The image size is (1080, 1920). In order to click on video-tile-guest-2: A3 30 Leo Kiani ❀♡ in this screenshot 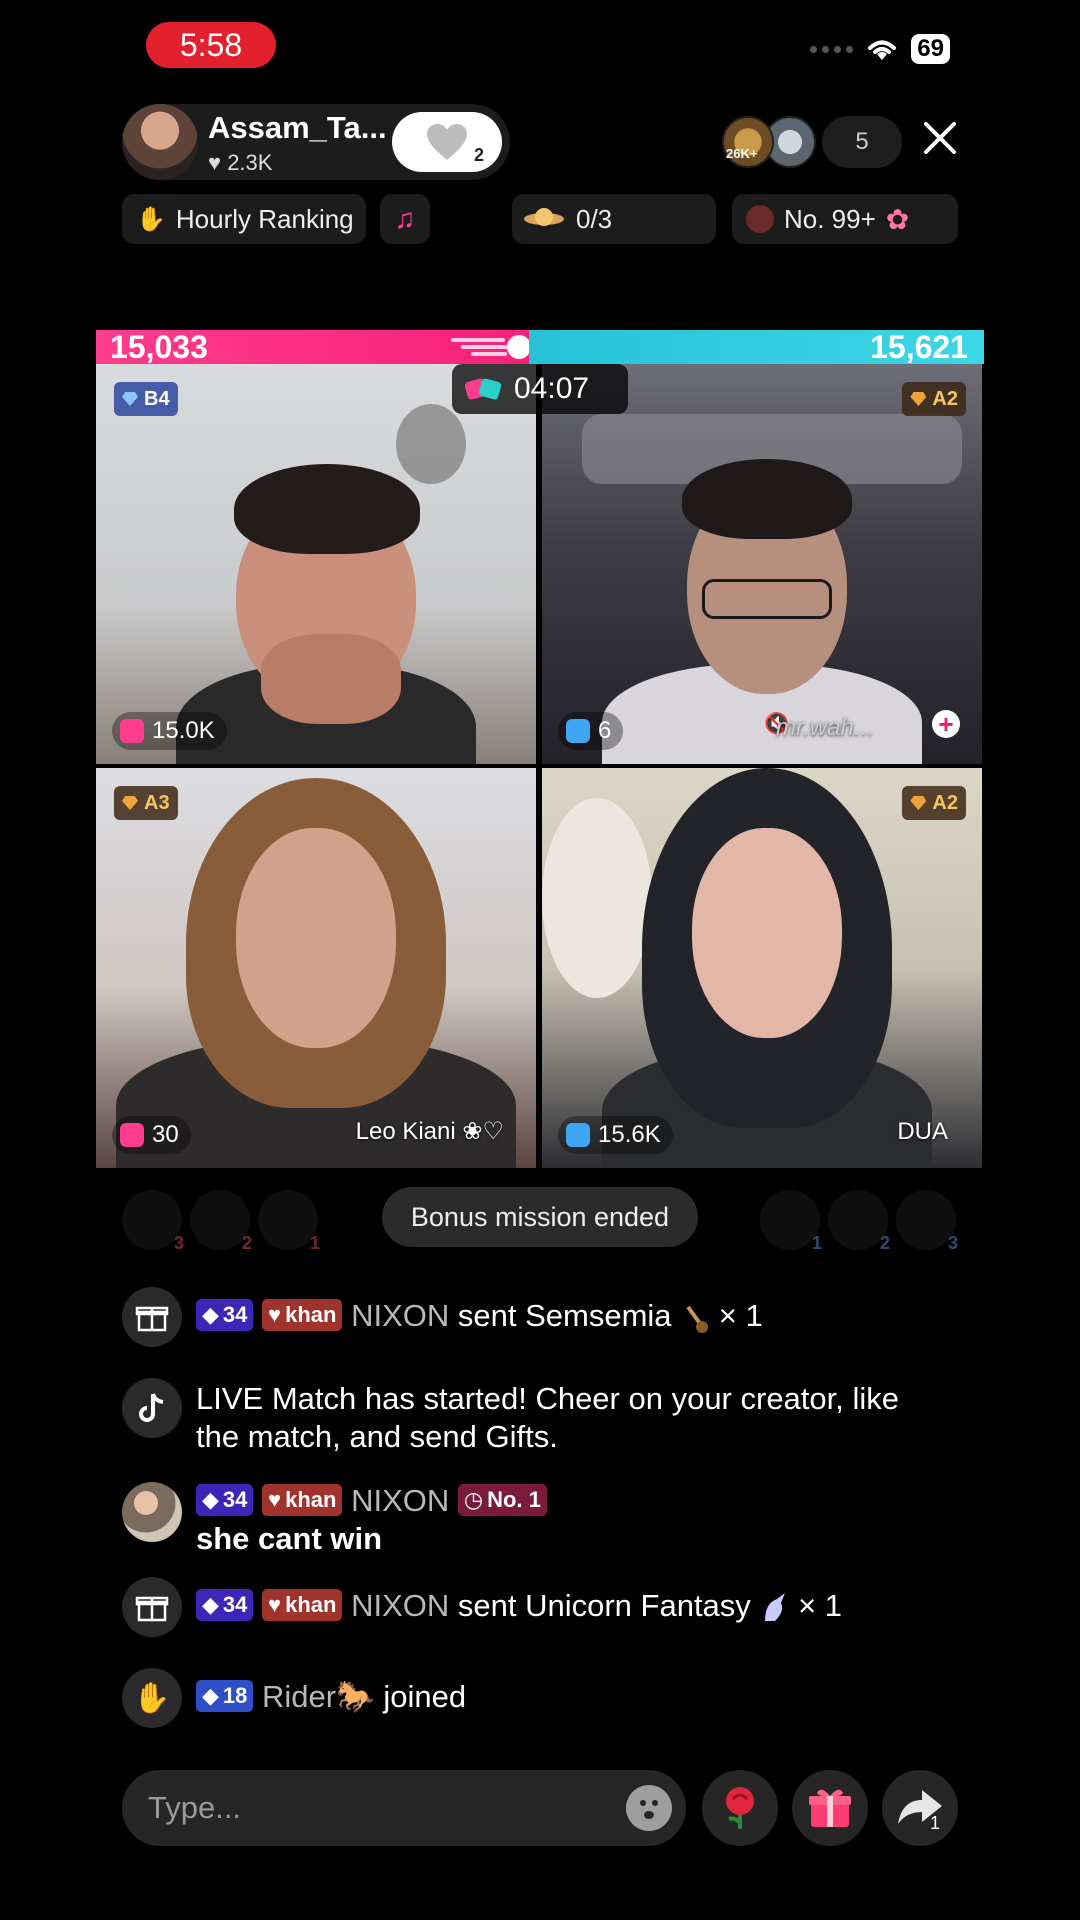, I will do `click(316, 968)`.